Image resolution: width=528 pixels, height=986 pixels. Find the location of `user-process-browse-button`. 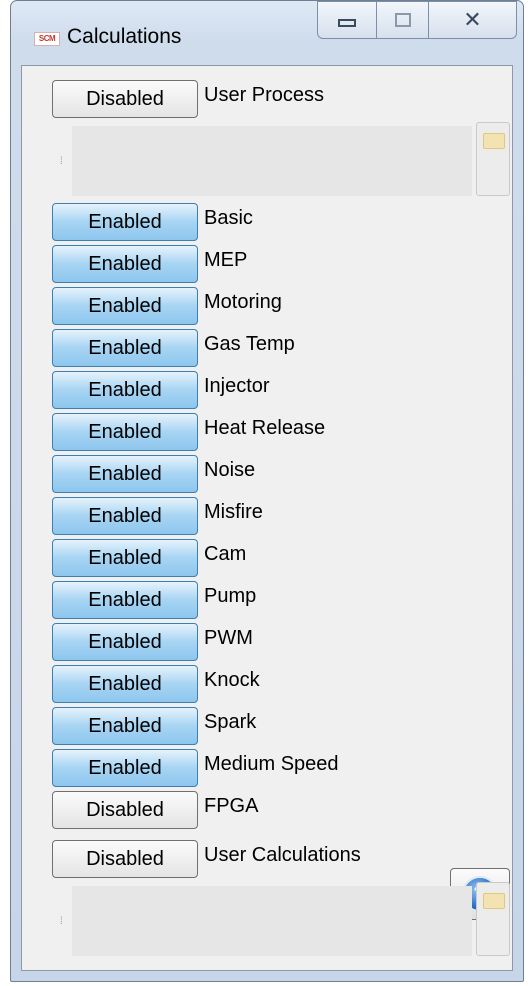

user-process-browse-button is located at coordinates (493, 159).